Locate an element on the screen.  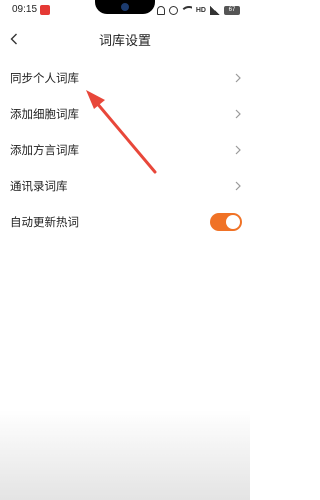
status-bar: 09:15 HD 67 is located at coordinates (125, 11).